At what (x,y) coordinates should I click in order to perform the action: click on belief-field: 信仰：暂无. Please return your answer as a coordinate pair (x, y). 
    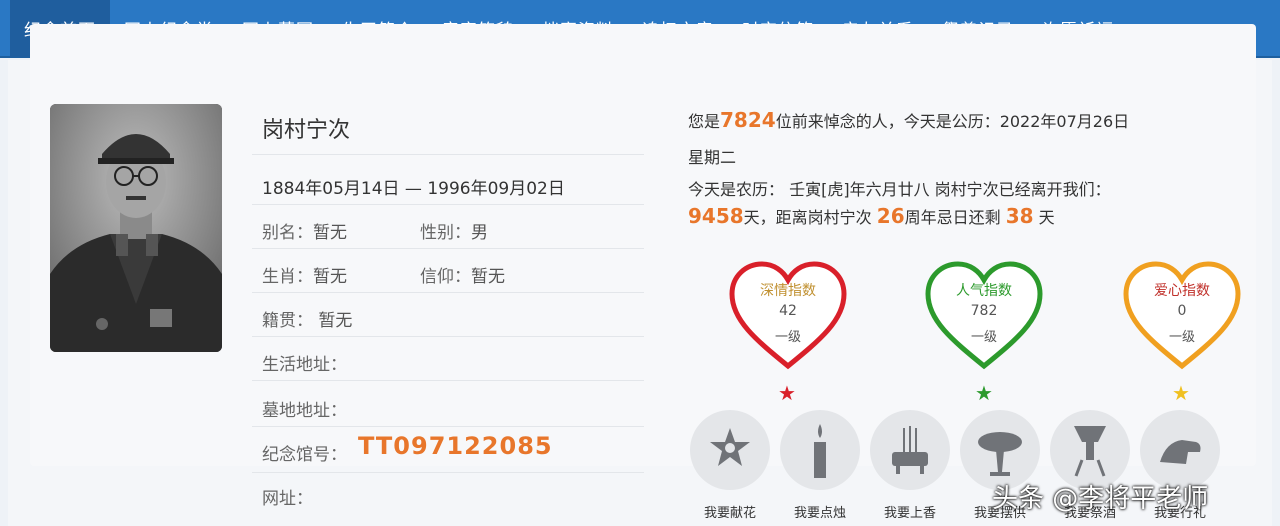
    Looking at the image, I should click on (462, 274).